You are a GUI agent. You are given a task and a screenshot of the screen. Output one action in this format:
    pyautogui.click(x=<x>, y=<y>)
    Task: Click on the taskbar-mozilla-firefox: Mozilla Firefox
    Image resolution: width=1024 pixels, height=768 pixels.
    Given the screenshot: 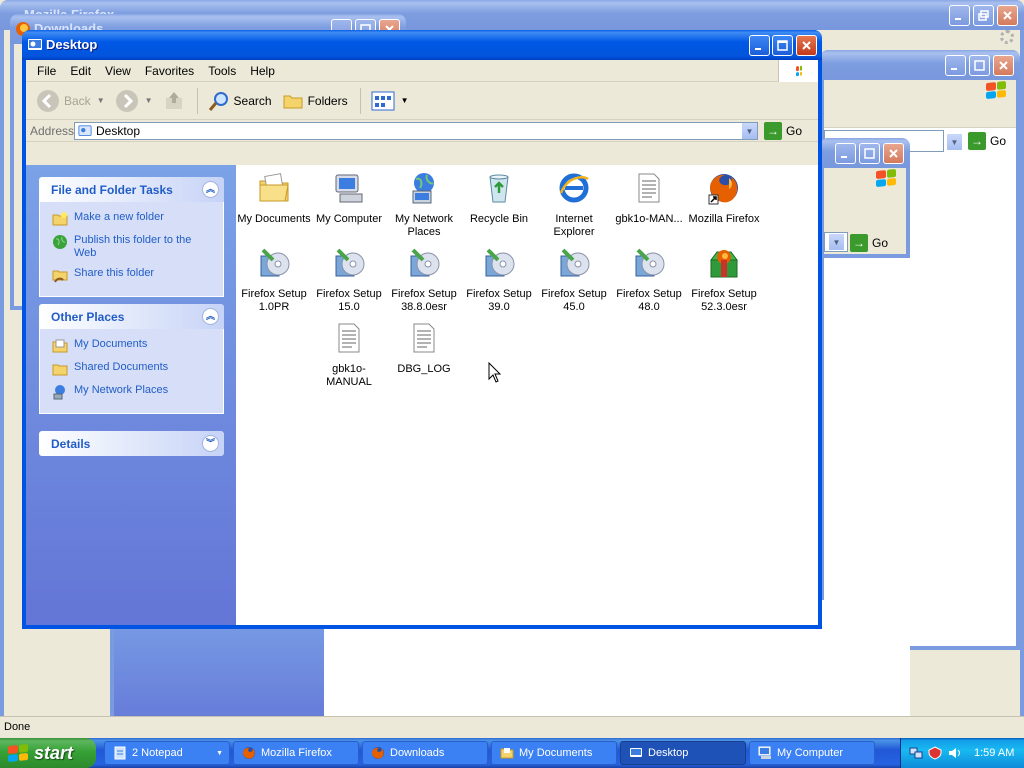 What is the action you would take?
    pyautogui.click(x=296, y=753)
    